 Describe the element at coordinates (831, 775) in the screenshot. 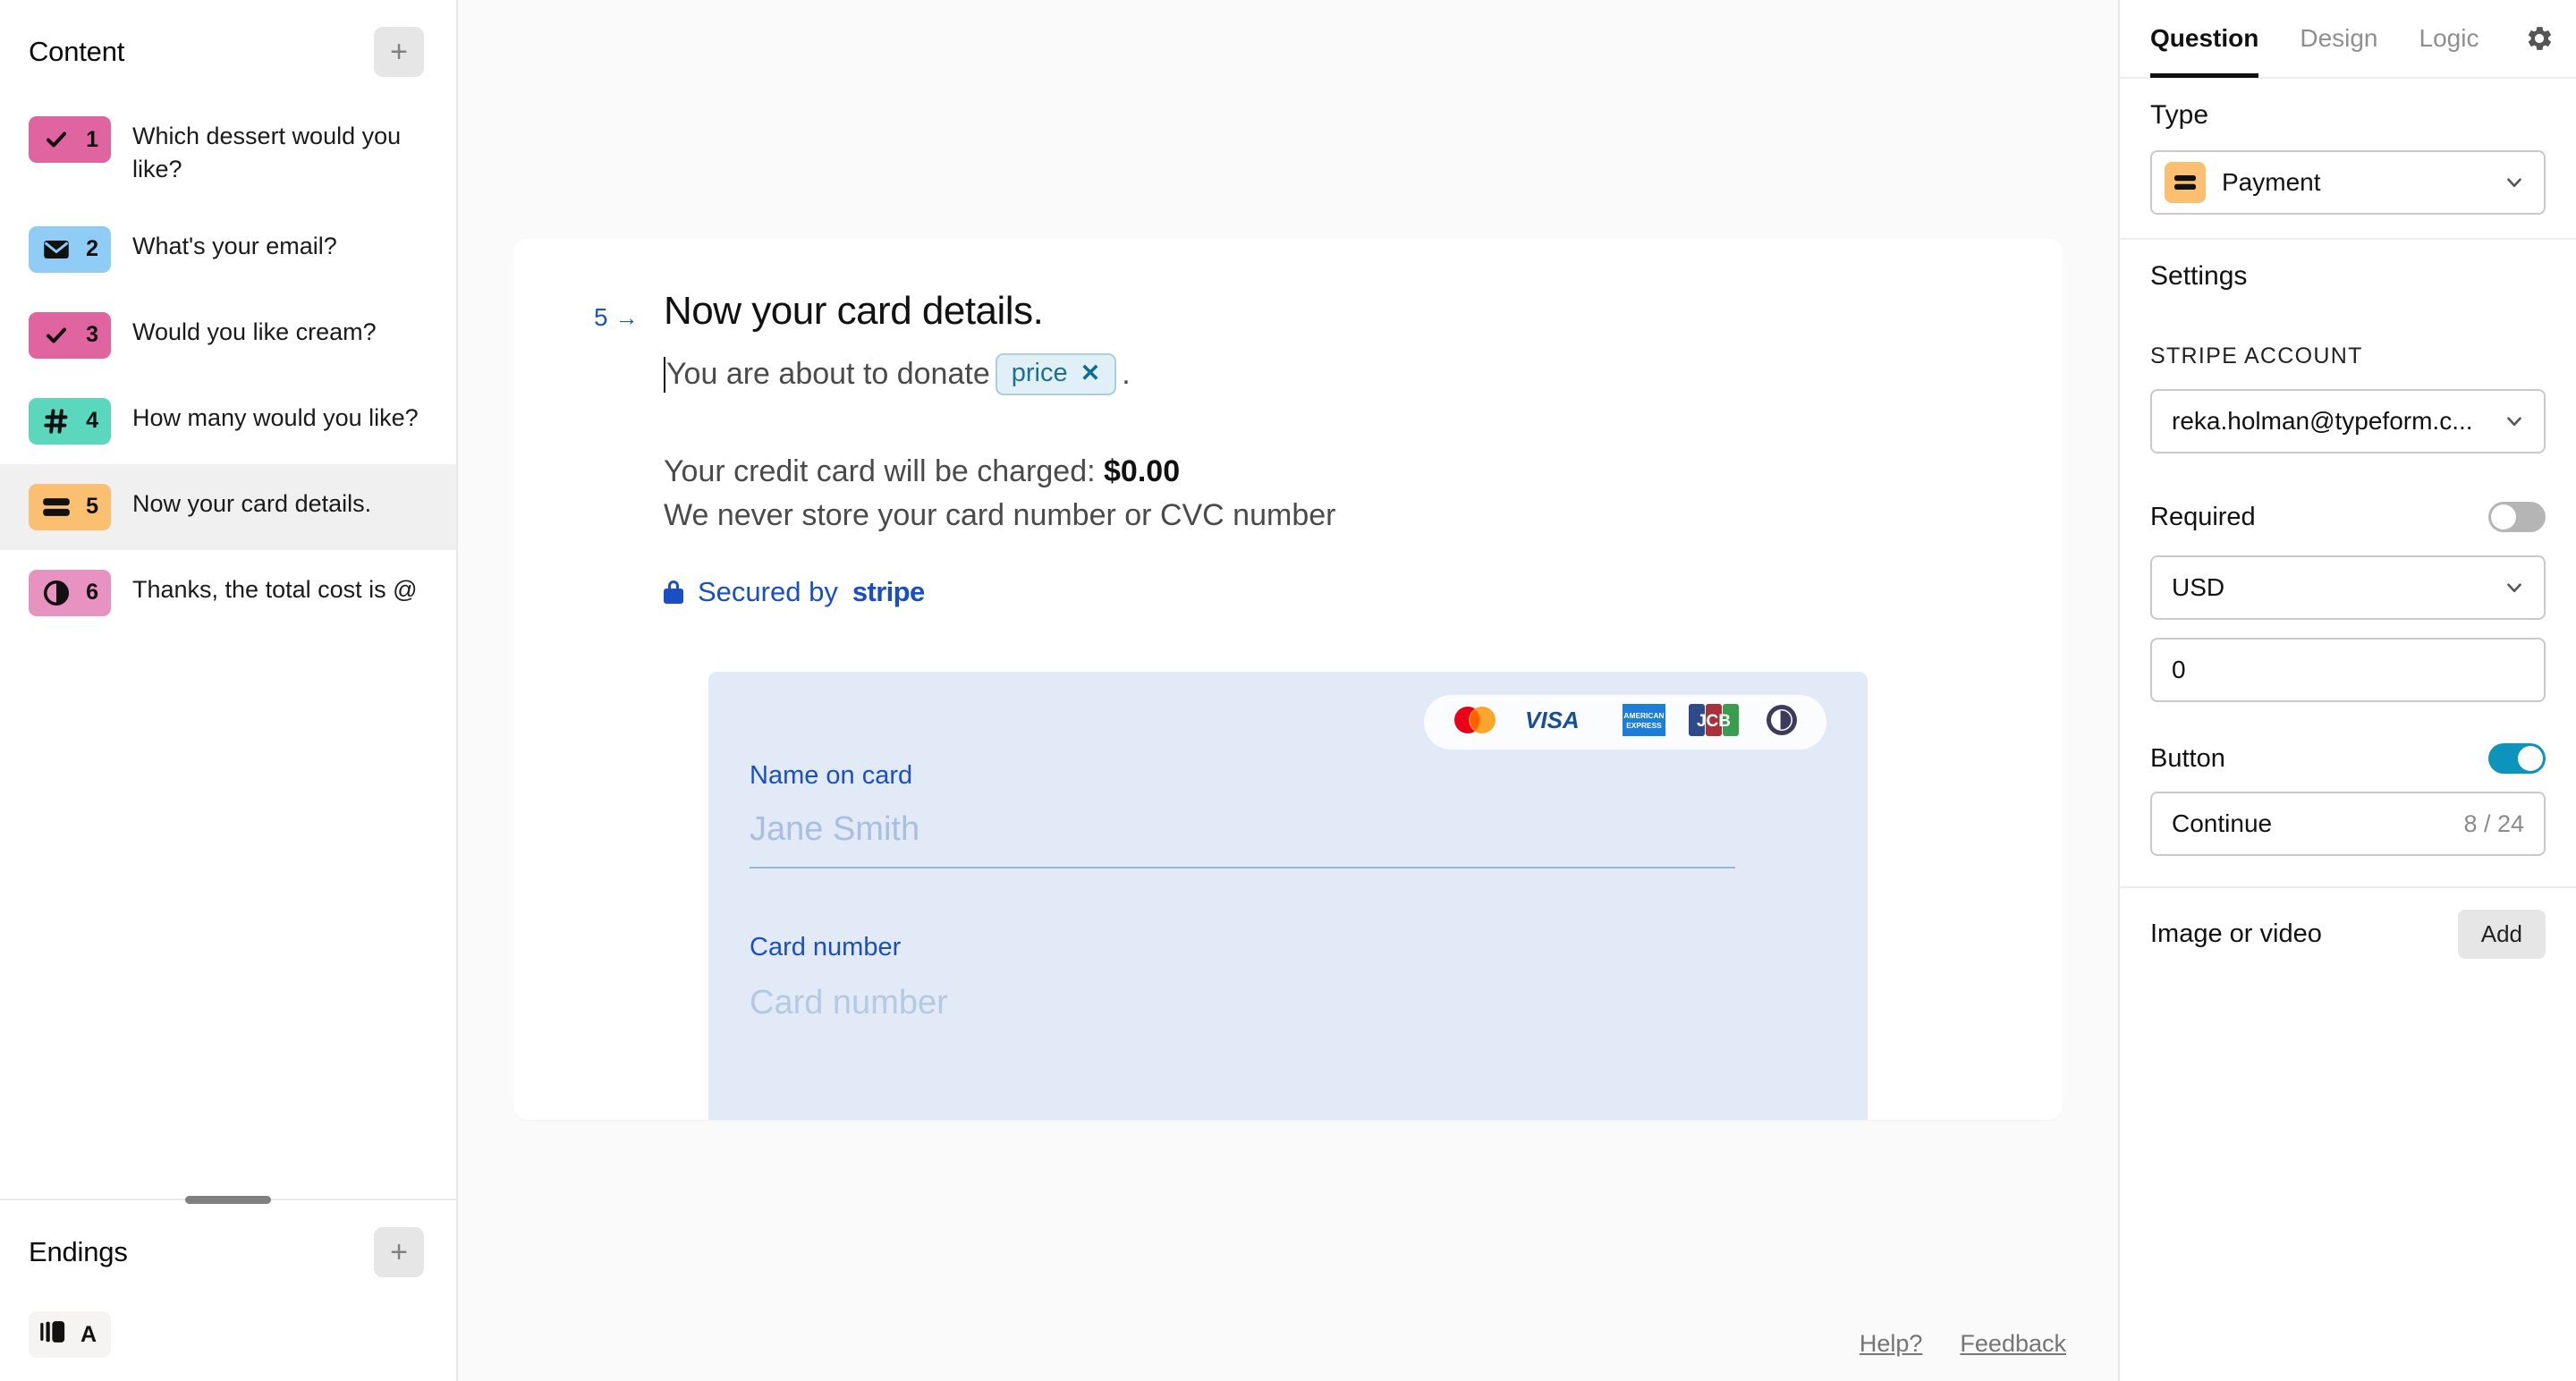

I see `name-on-card-label: Name on card` at that location.